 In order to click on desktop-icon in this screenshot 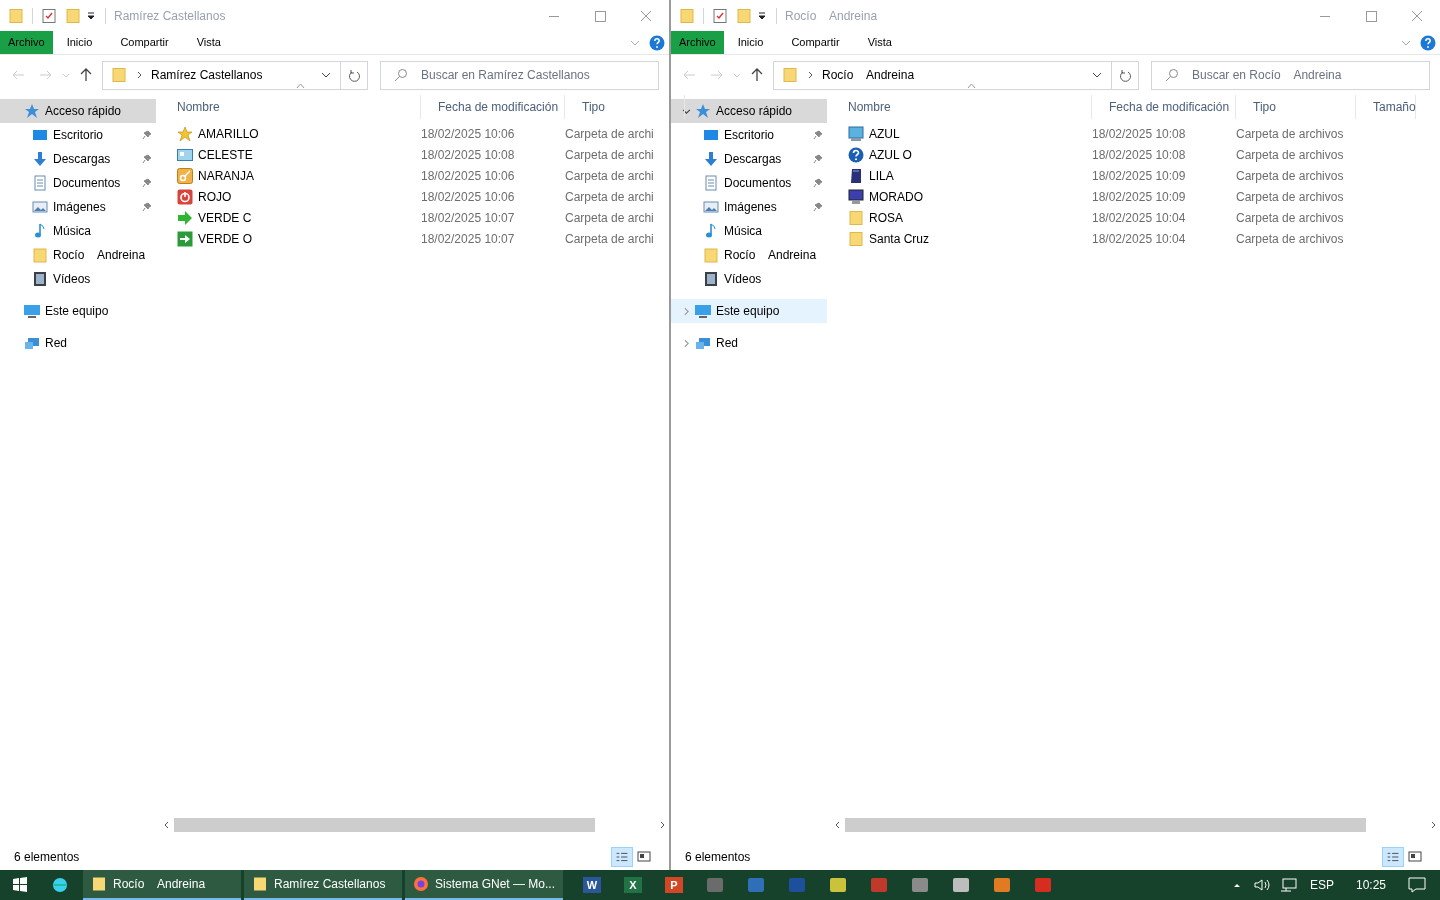, I will do `click(711, 135)`.